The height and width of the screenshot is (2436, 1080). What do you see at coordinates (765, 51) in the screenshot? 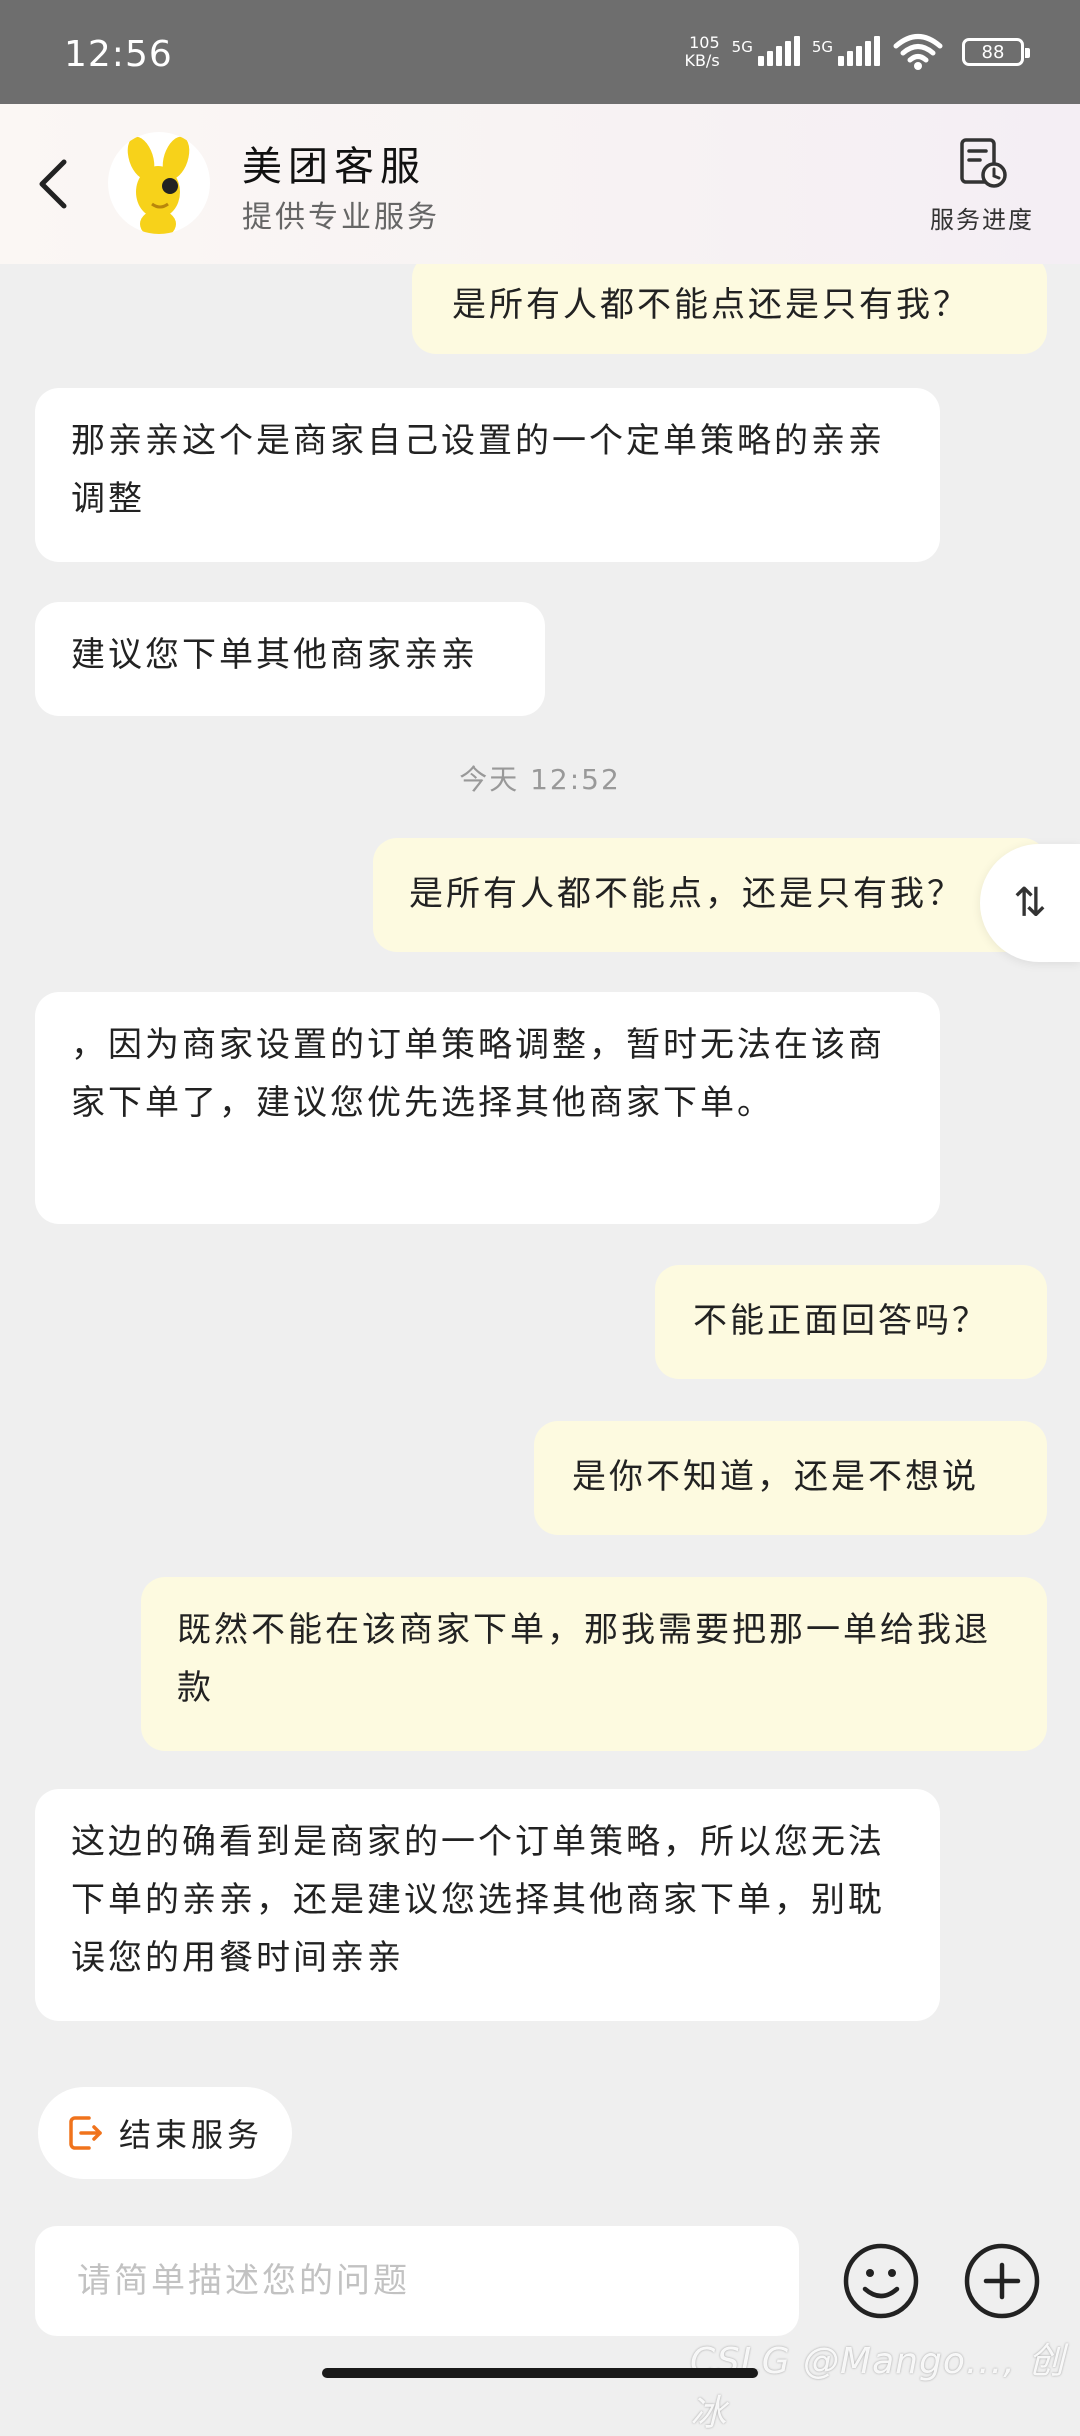
I see `signal-sim1-icon: 5G` at bounding box center [765, 51].